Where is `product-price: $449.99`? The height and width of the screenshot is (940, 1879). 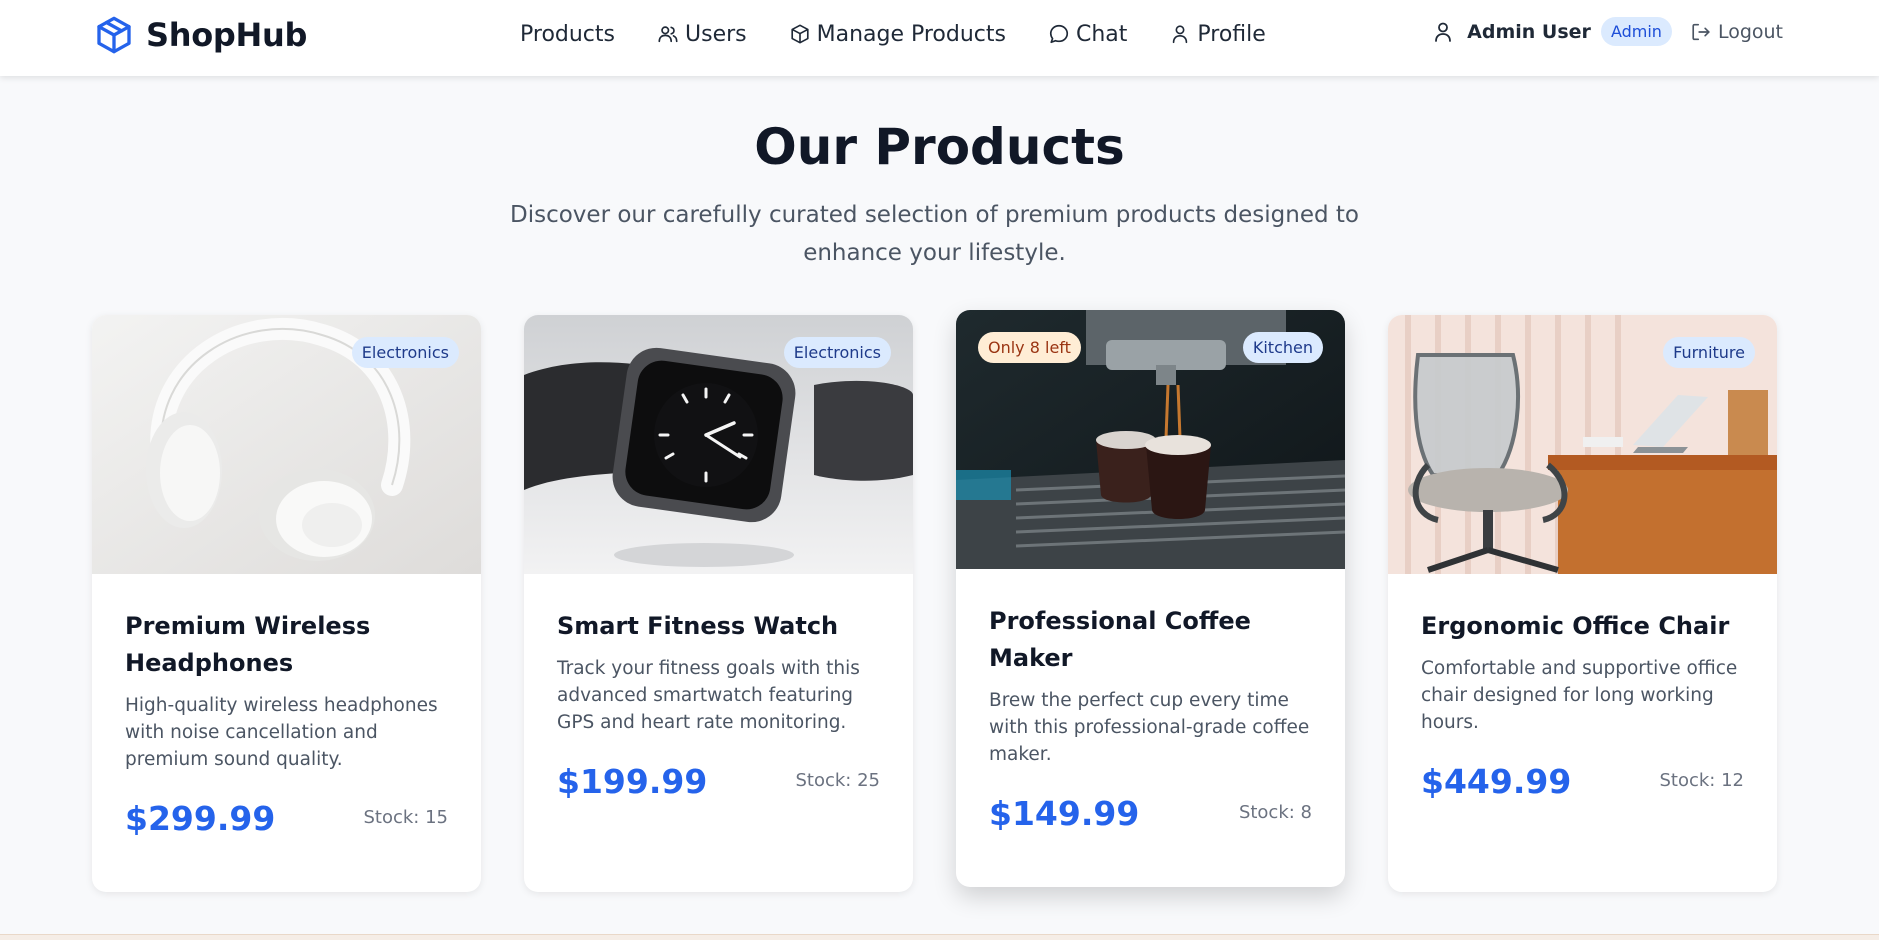 product-price: $449.99 is located at coordinates (1496, 781).